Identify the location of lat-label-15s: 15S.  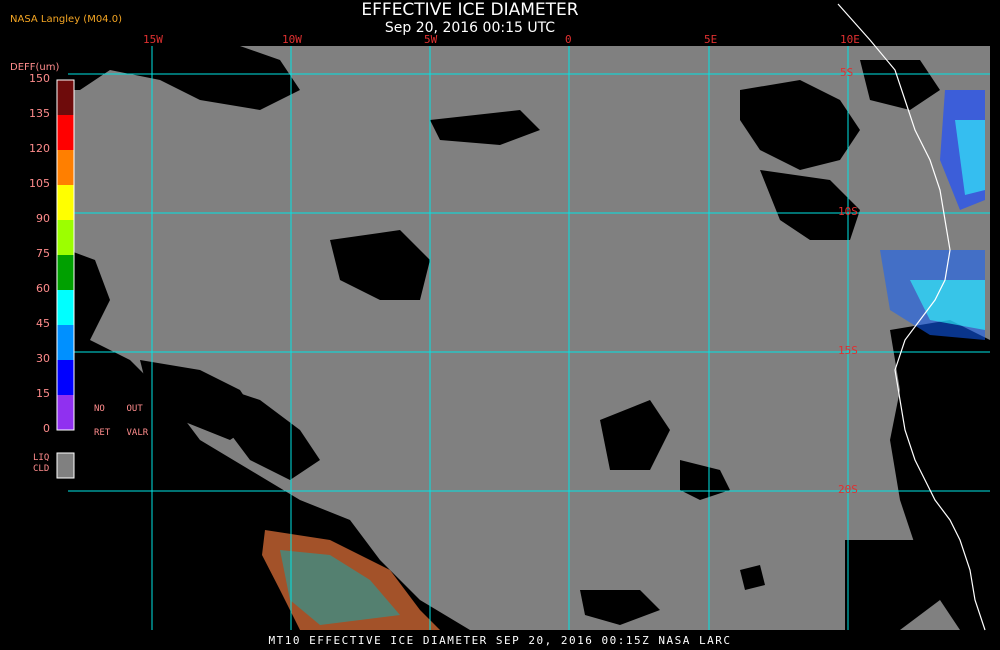
(848, 350).